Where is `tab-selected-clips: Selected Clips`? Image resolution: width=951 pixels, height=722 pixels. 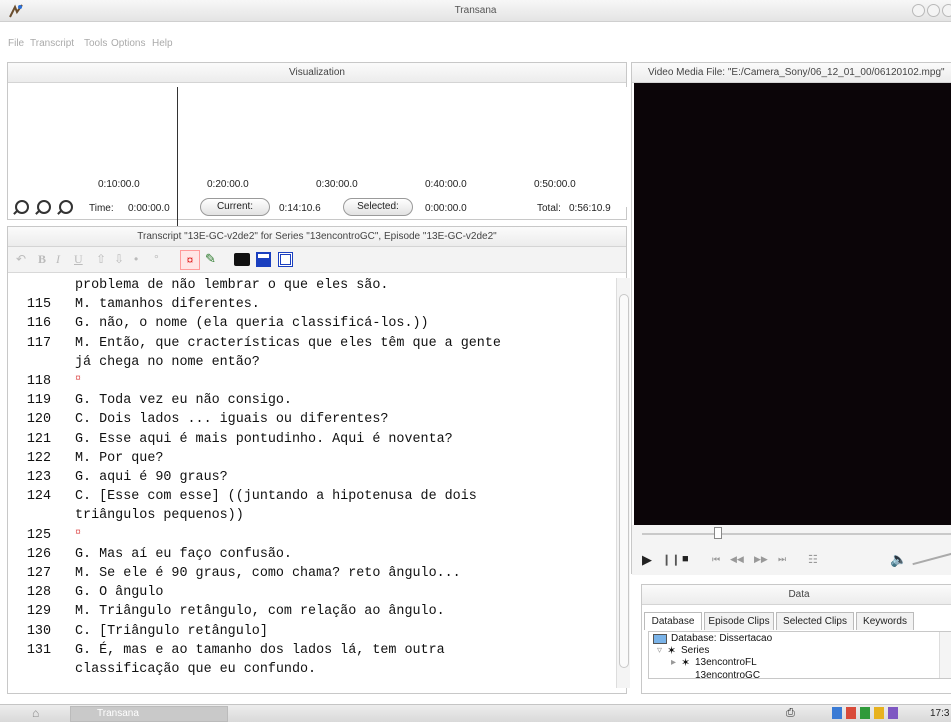
tab-selected-clips: Selected Clips is located at coordinates (815, 621).